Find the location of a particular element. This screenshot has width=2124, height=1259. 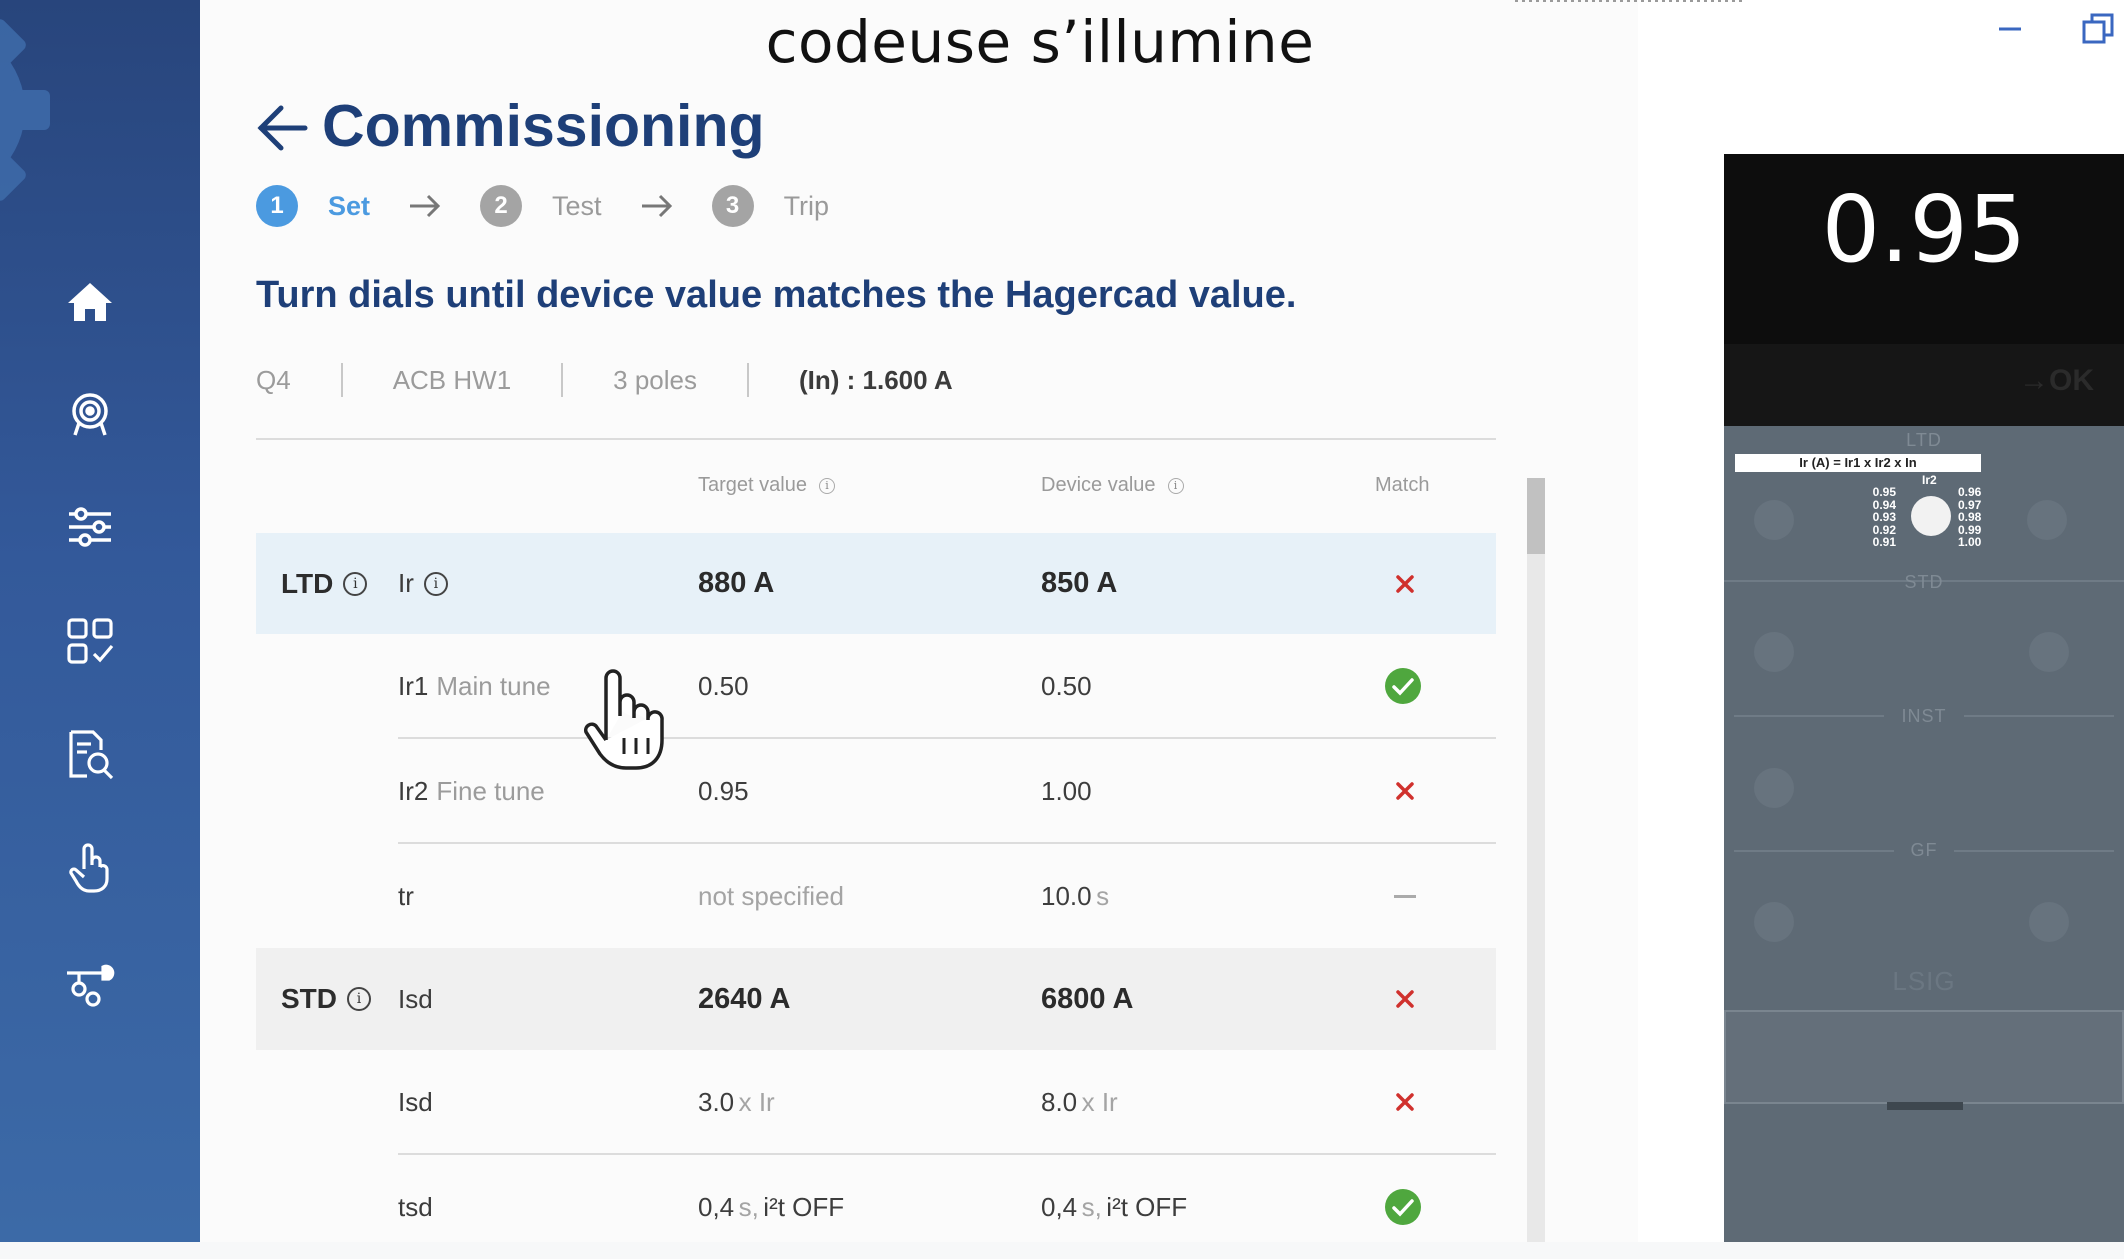

scrollbar-track is located at coordinates (1536, 860).